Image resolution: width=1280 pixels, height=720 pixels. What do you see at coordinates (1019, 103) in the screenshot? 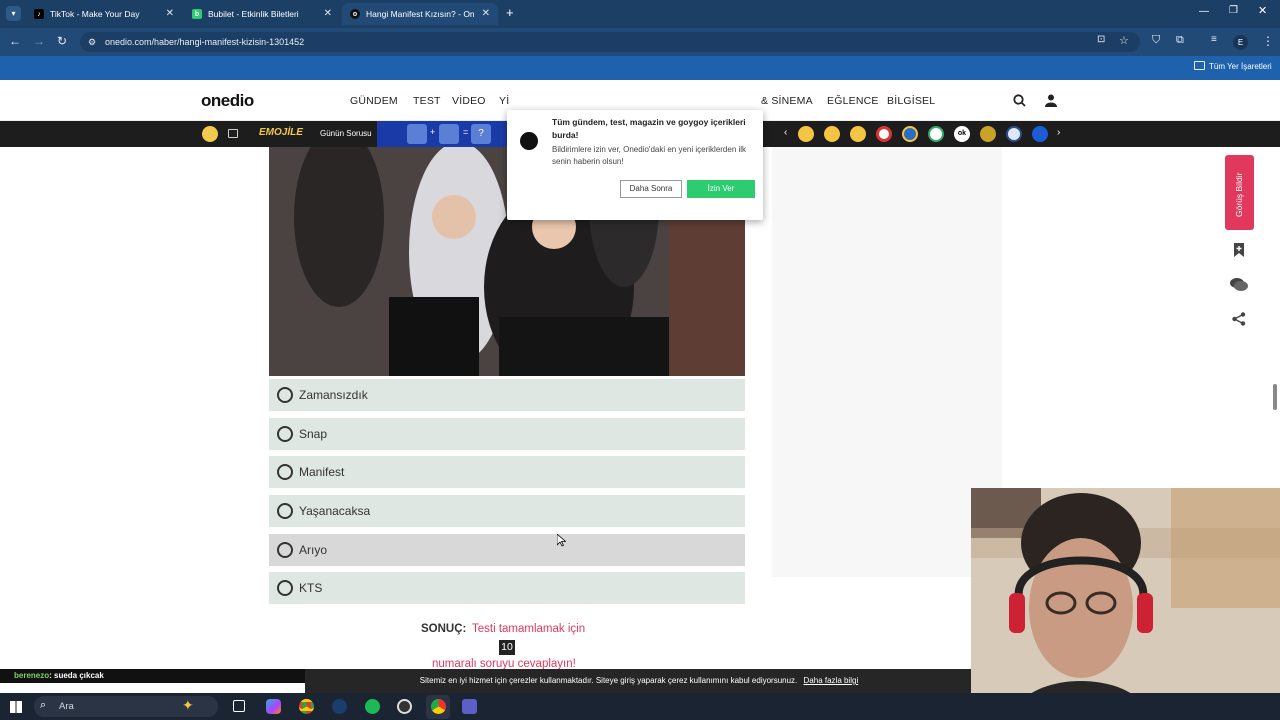
I see `search-icon` at bounding box center [1019, 103].